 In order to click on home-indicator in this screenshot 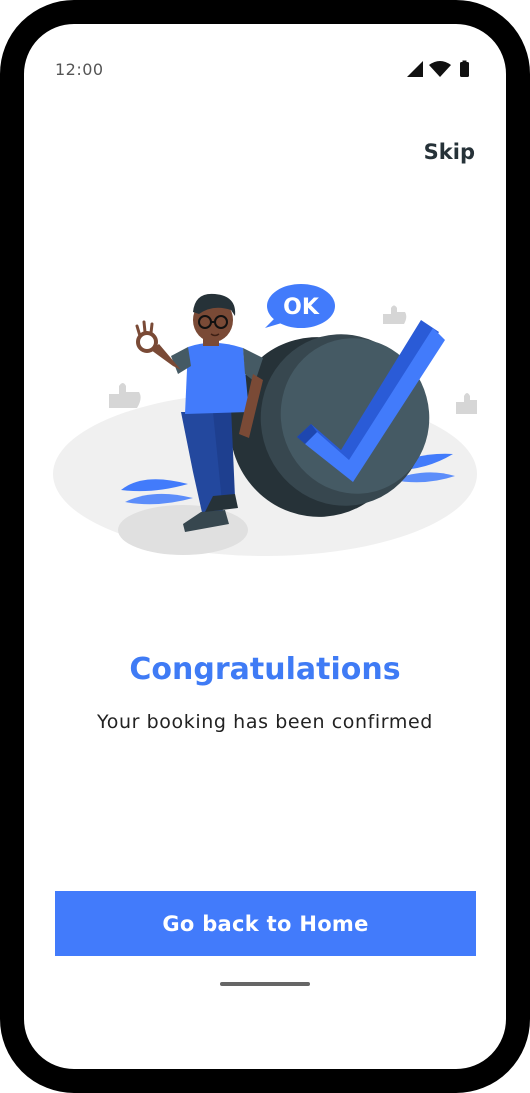, I will do `click(265, 984)`.